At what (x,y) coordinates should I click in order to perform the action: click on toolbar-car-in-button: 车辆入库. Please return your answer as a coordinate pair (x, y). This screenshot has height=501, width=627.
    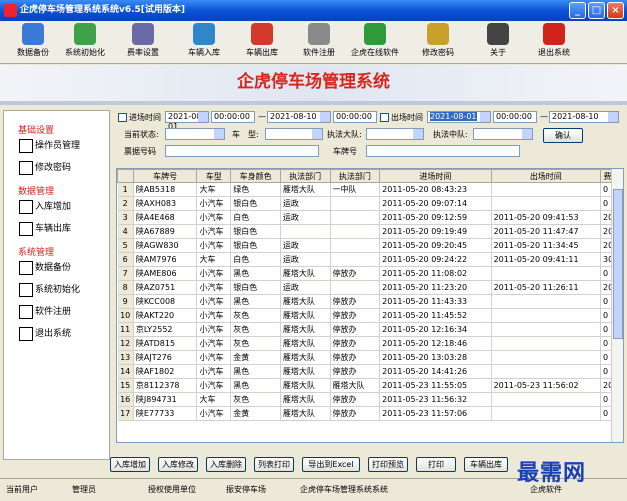
    Looking at the image, I should click on (204, 40).